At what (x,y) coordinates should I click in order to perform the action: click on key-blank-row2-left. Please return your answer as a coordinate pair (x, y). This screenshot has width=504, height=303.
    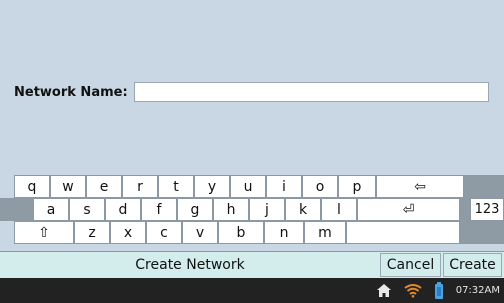
    Looking at the image, I should click on (16, 209).